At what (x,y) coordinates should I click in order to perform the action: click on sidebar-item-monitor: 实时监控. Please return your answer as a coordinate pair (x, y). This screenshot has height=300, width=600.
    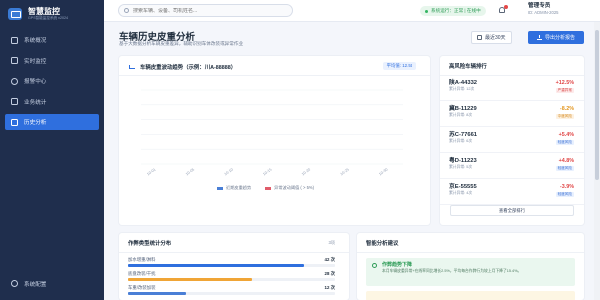
    Looking at the image, I should click on (52, 61).